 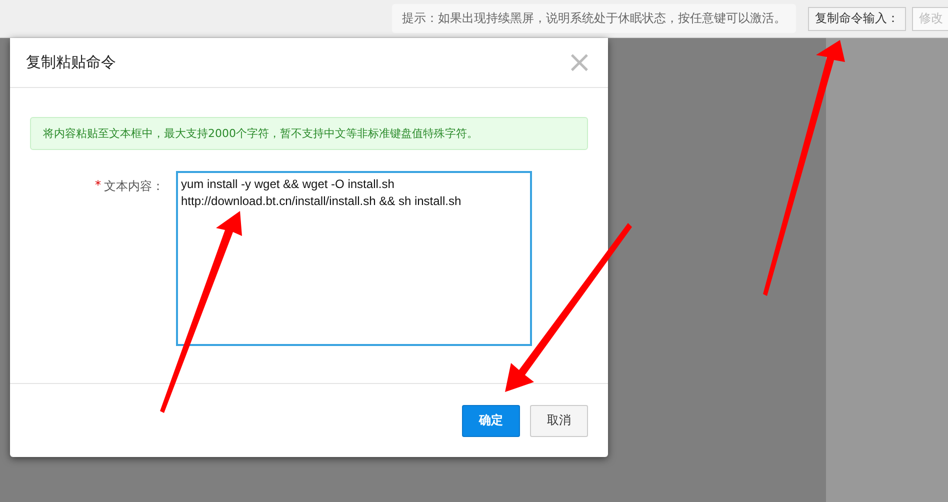 I want to click on toolbar-button: 复制命令输入：, so click(x=857, y=18).